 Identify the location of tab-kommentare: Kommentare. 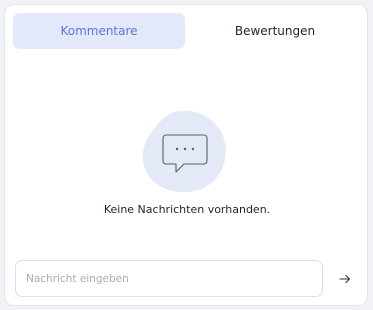
(99, 31).